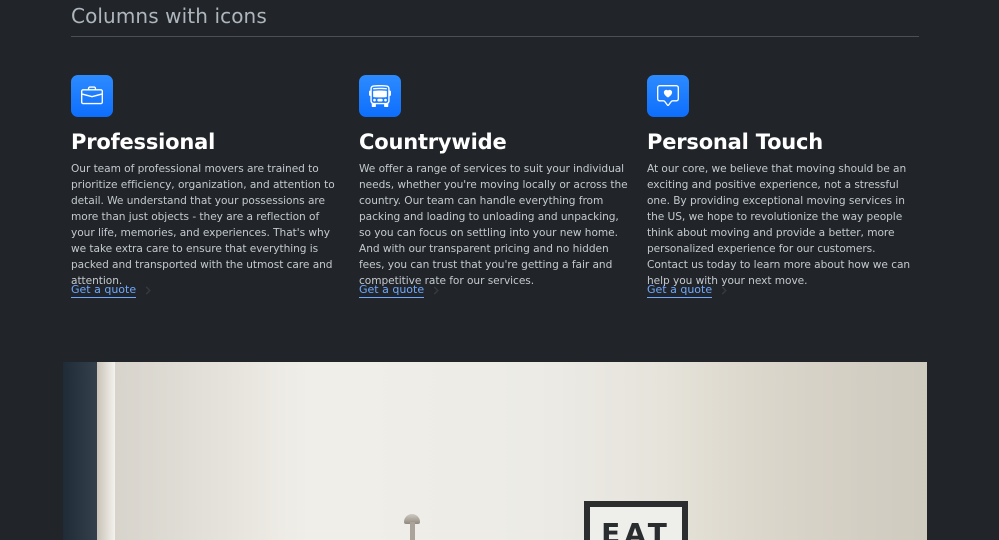  Describe the element at coordinates (92, 96) in the screenshot. I see `briefcase-icon` at that location.